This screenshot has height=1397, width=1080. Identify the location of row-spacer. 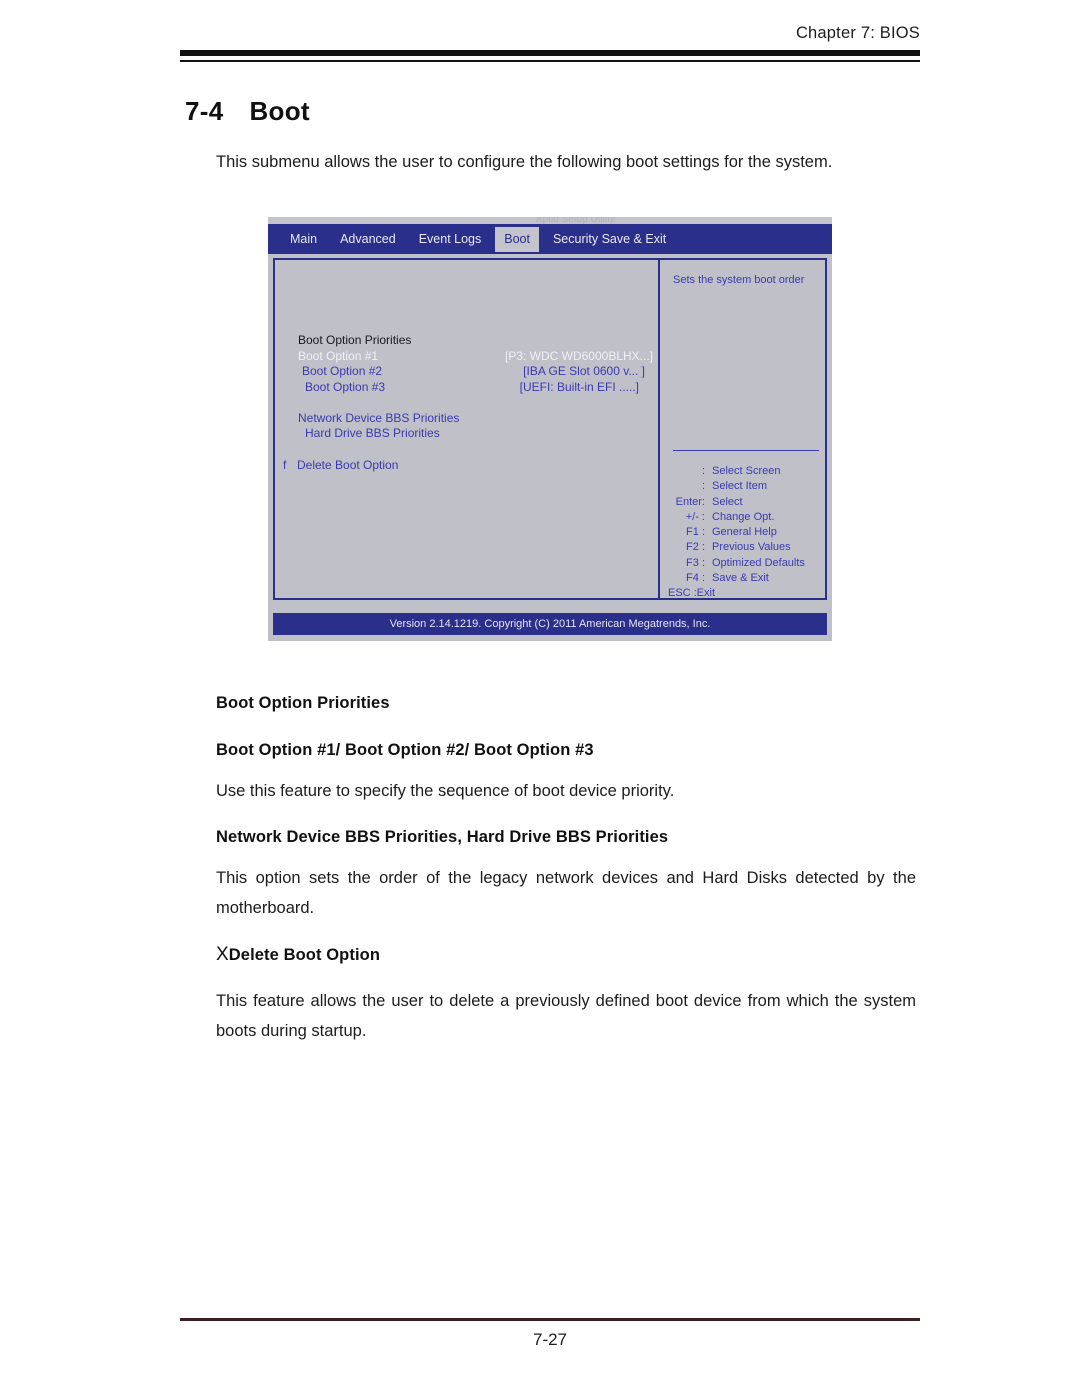
(475, 403).